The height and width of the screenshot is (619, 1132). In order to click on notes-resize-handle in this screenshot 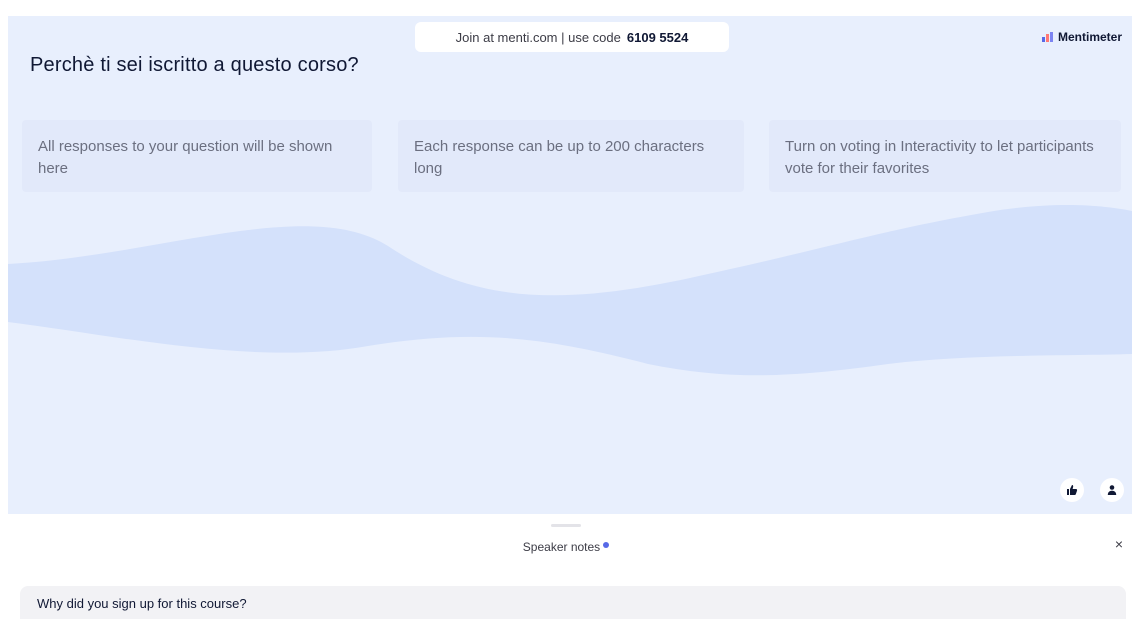, I will do `click(566, 525)`.